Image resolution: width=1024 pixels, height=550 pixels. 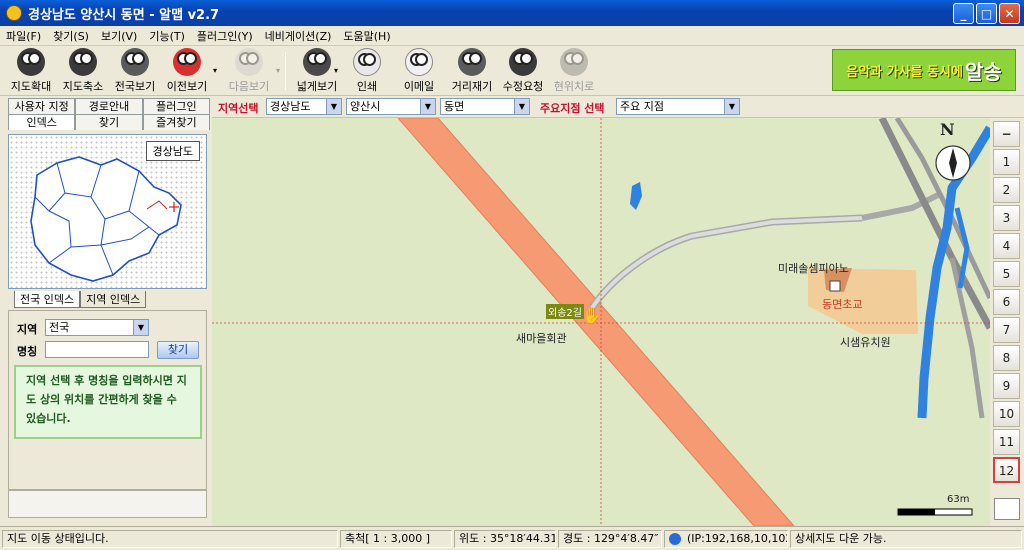 What do you see at coordinates (42, 106) in the screenshot?
I see `tab-user-defined: 사용자 지정` at bounding box center [42, 106].